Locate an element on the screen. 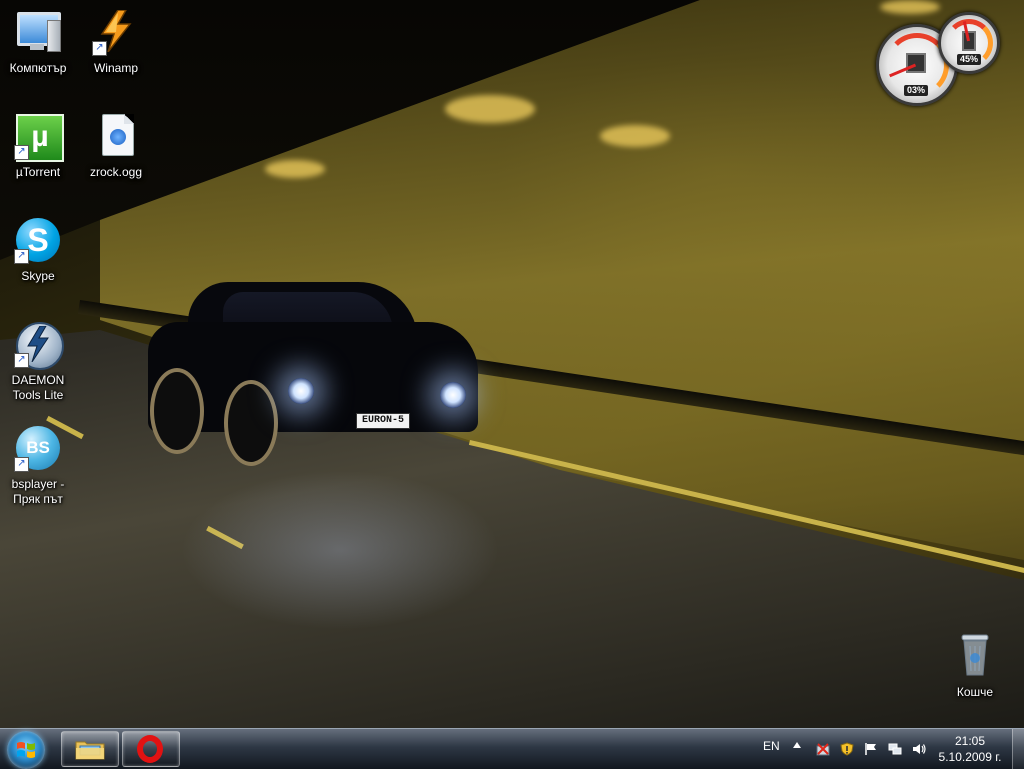  desktop-icon-recycle-bin: Кошче is located at coordinates (975, 666).